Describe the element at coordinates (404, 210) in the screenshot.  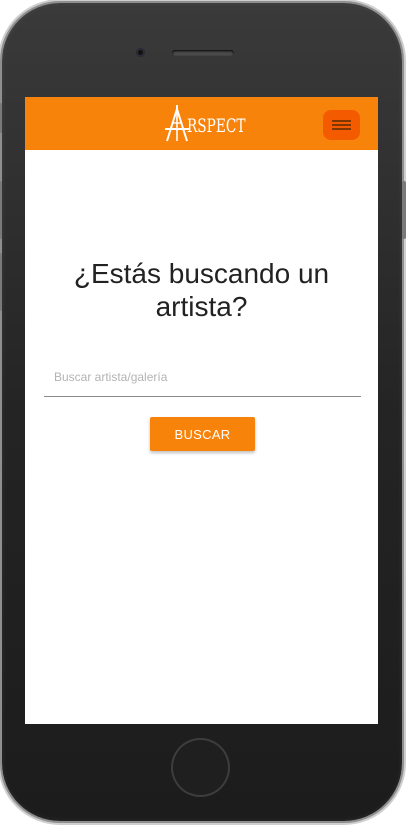
I see `phone-power-button` at that location.